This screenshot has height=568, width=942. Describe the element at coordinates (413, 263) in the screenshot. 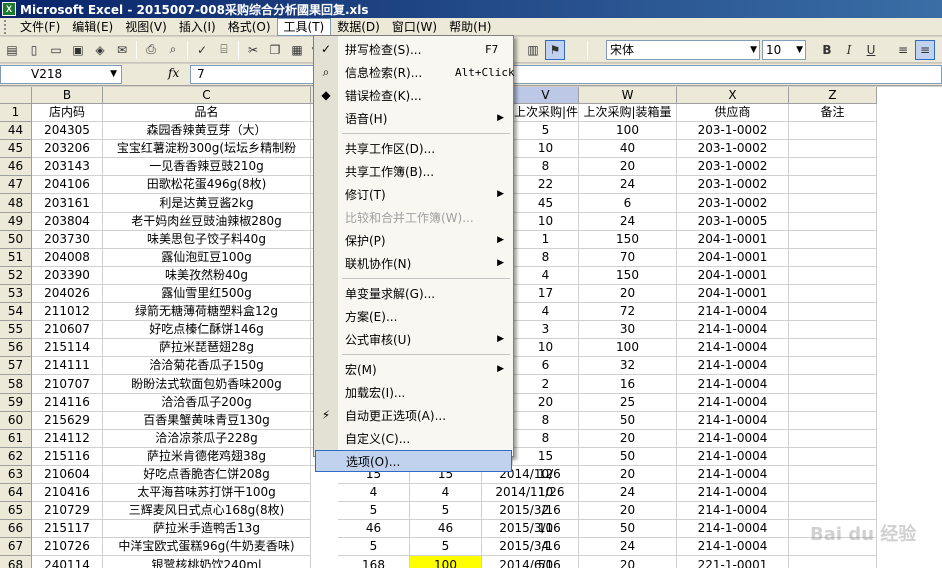

I see `tools-menu-item-11: 联机协作(N) ▶` at that location.